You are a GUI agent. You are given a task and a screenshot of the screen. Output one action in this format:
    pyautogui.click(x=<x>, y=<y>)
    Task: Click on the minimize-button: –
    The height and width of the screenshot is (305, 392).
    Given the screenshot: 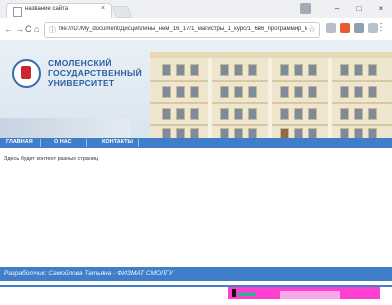 What is the action you would take?
    pyautogui.click(x=337, y=9)
    